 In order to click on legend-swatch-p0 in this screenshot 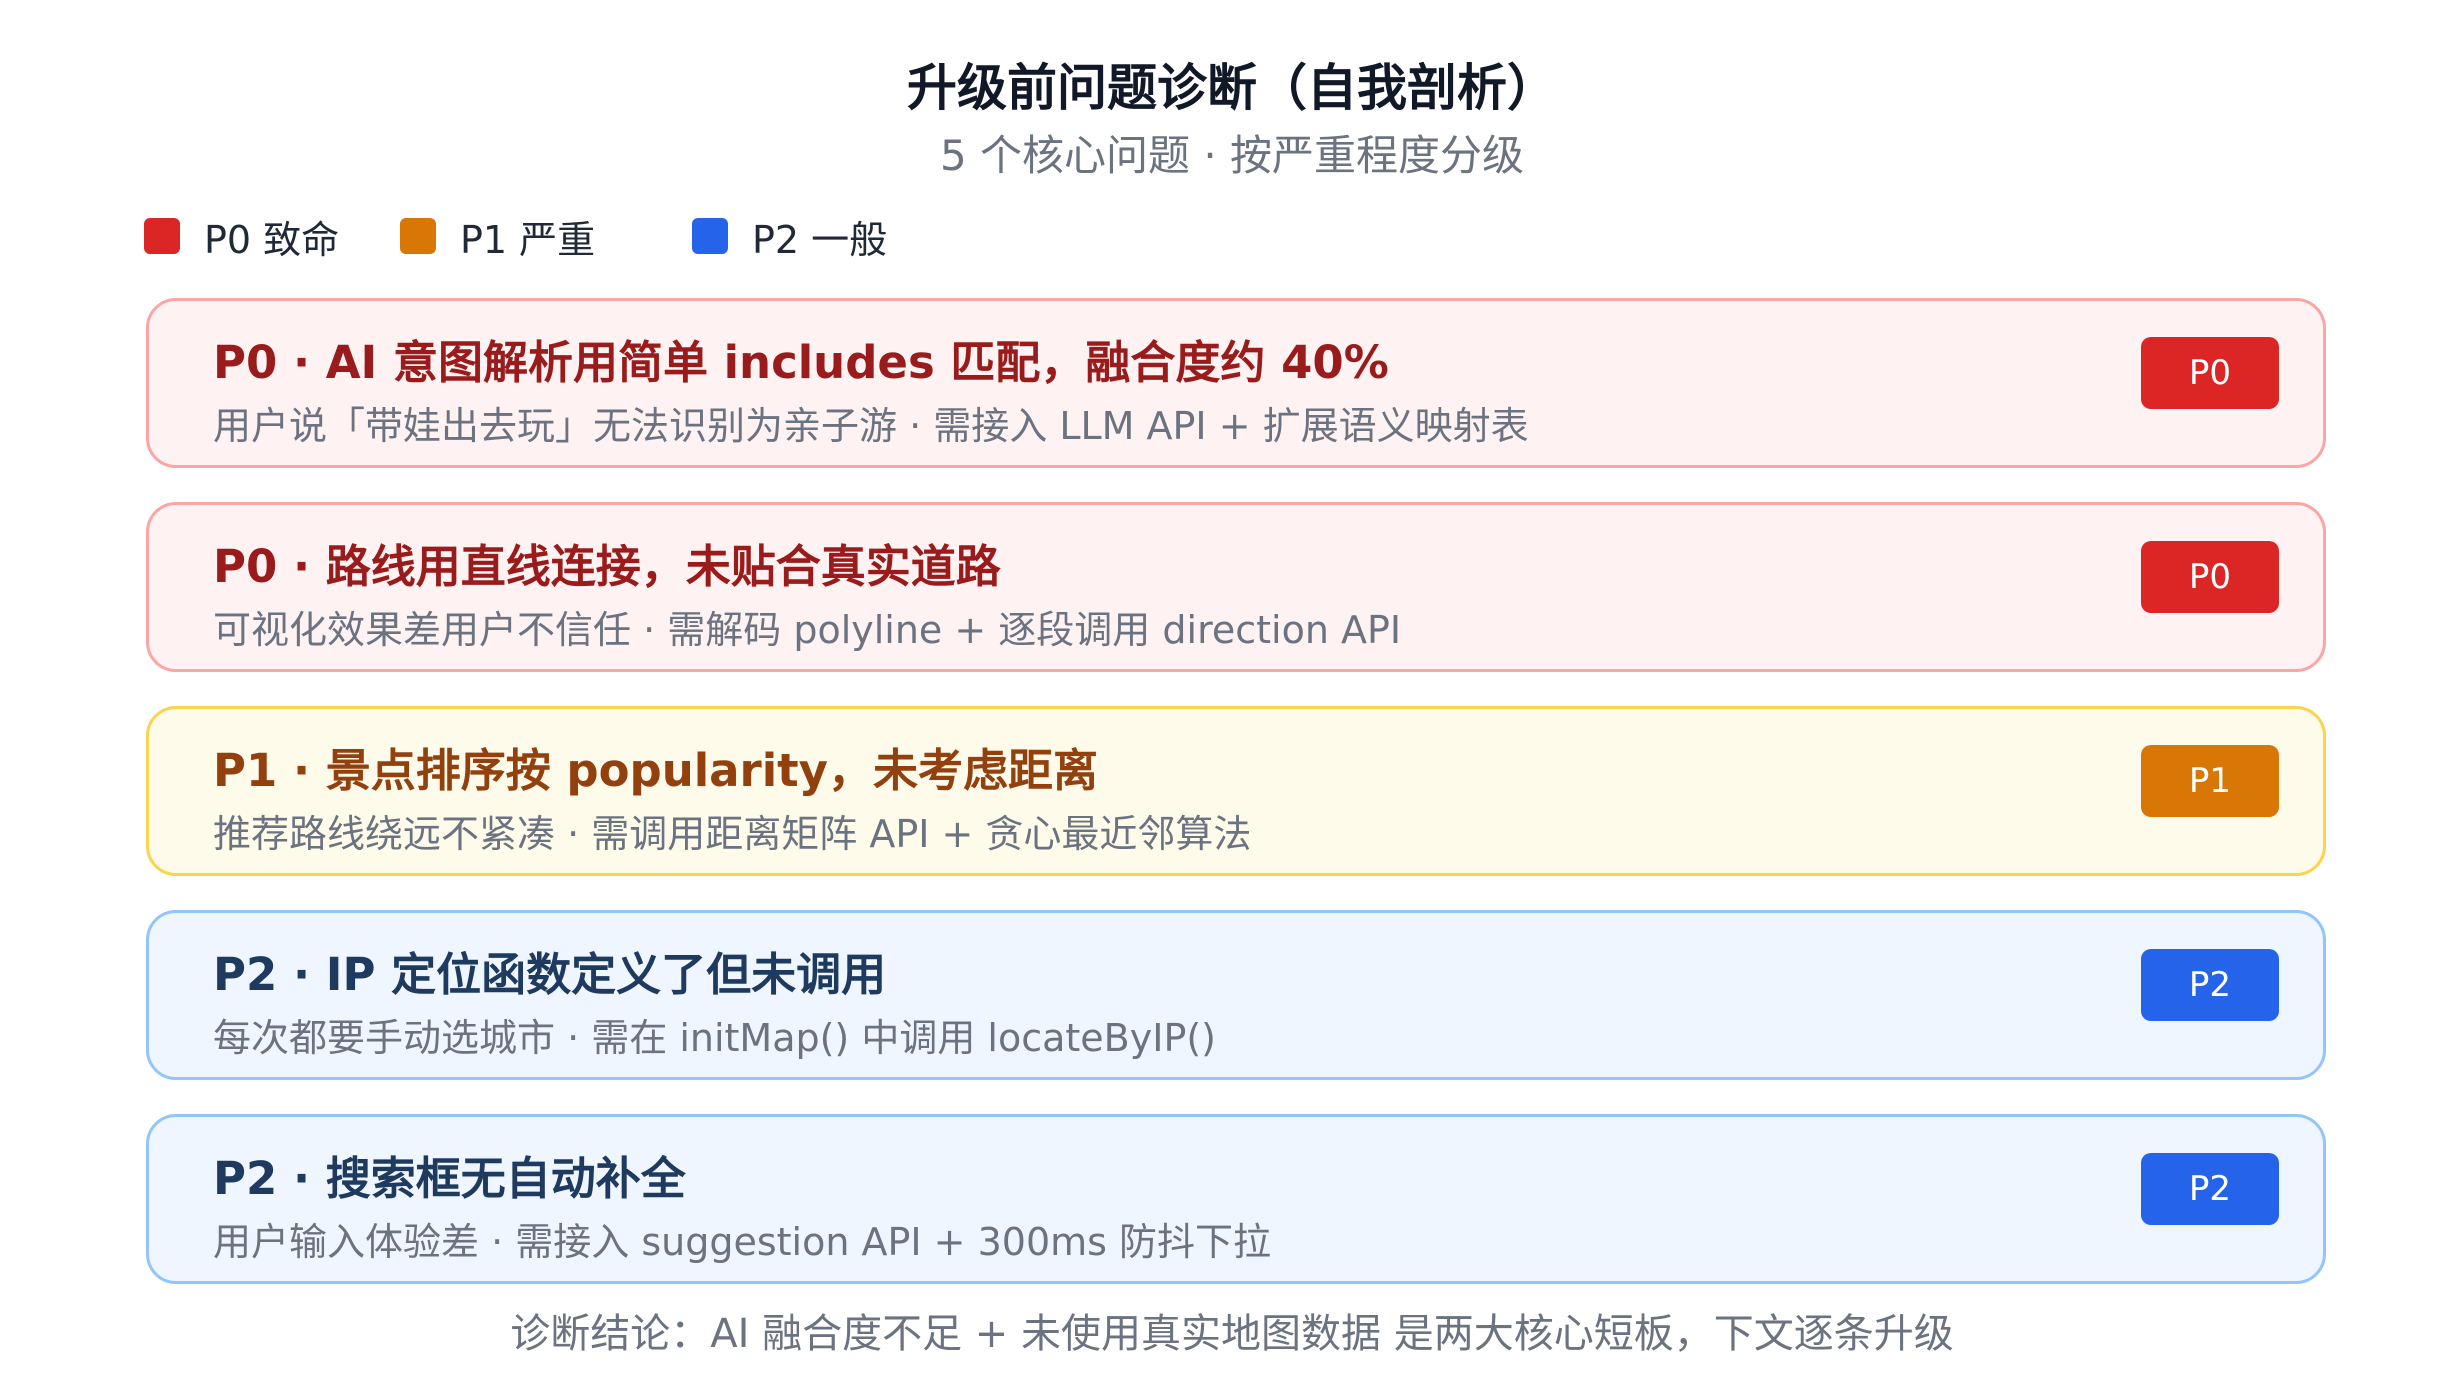, I will do `click(162, 236)`.